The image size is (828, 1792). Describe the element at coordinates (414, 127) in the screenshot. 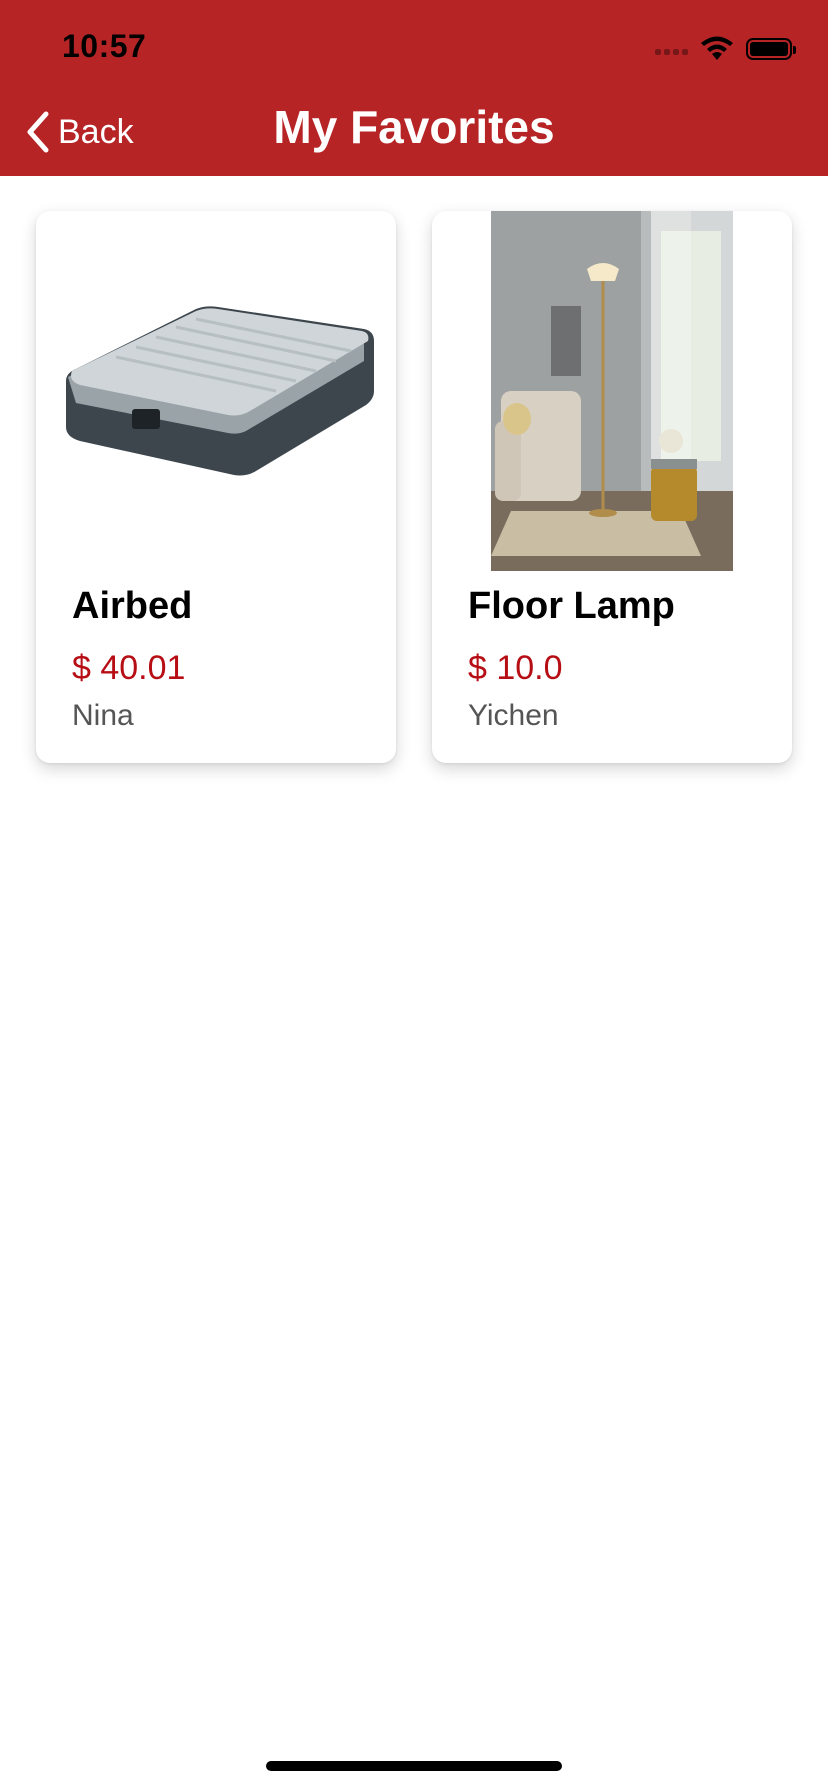

I see `page-title: My Favorites` at that location.